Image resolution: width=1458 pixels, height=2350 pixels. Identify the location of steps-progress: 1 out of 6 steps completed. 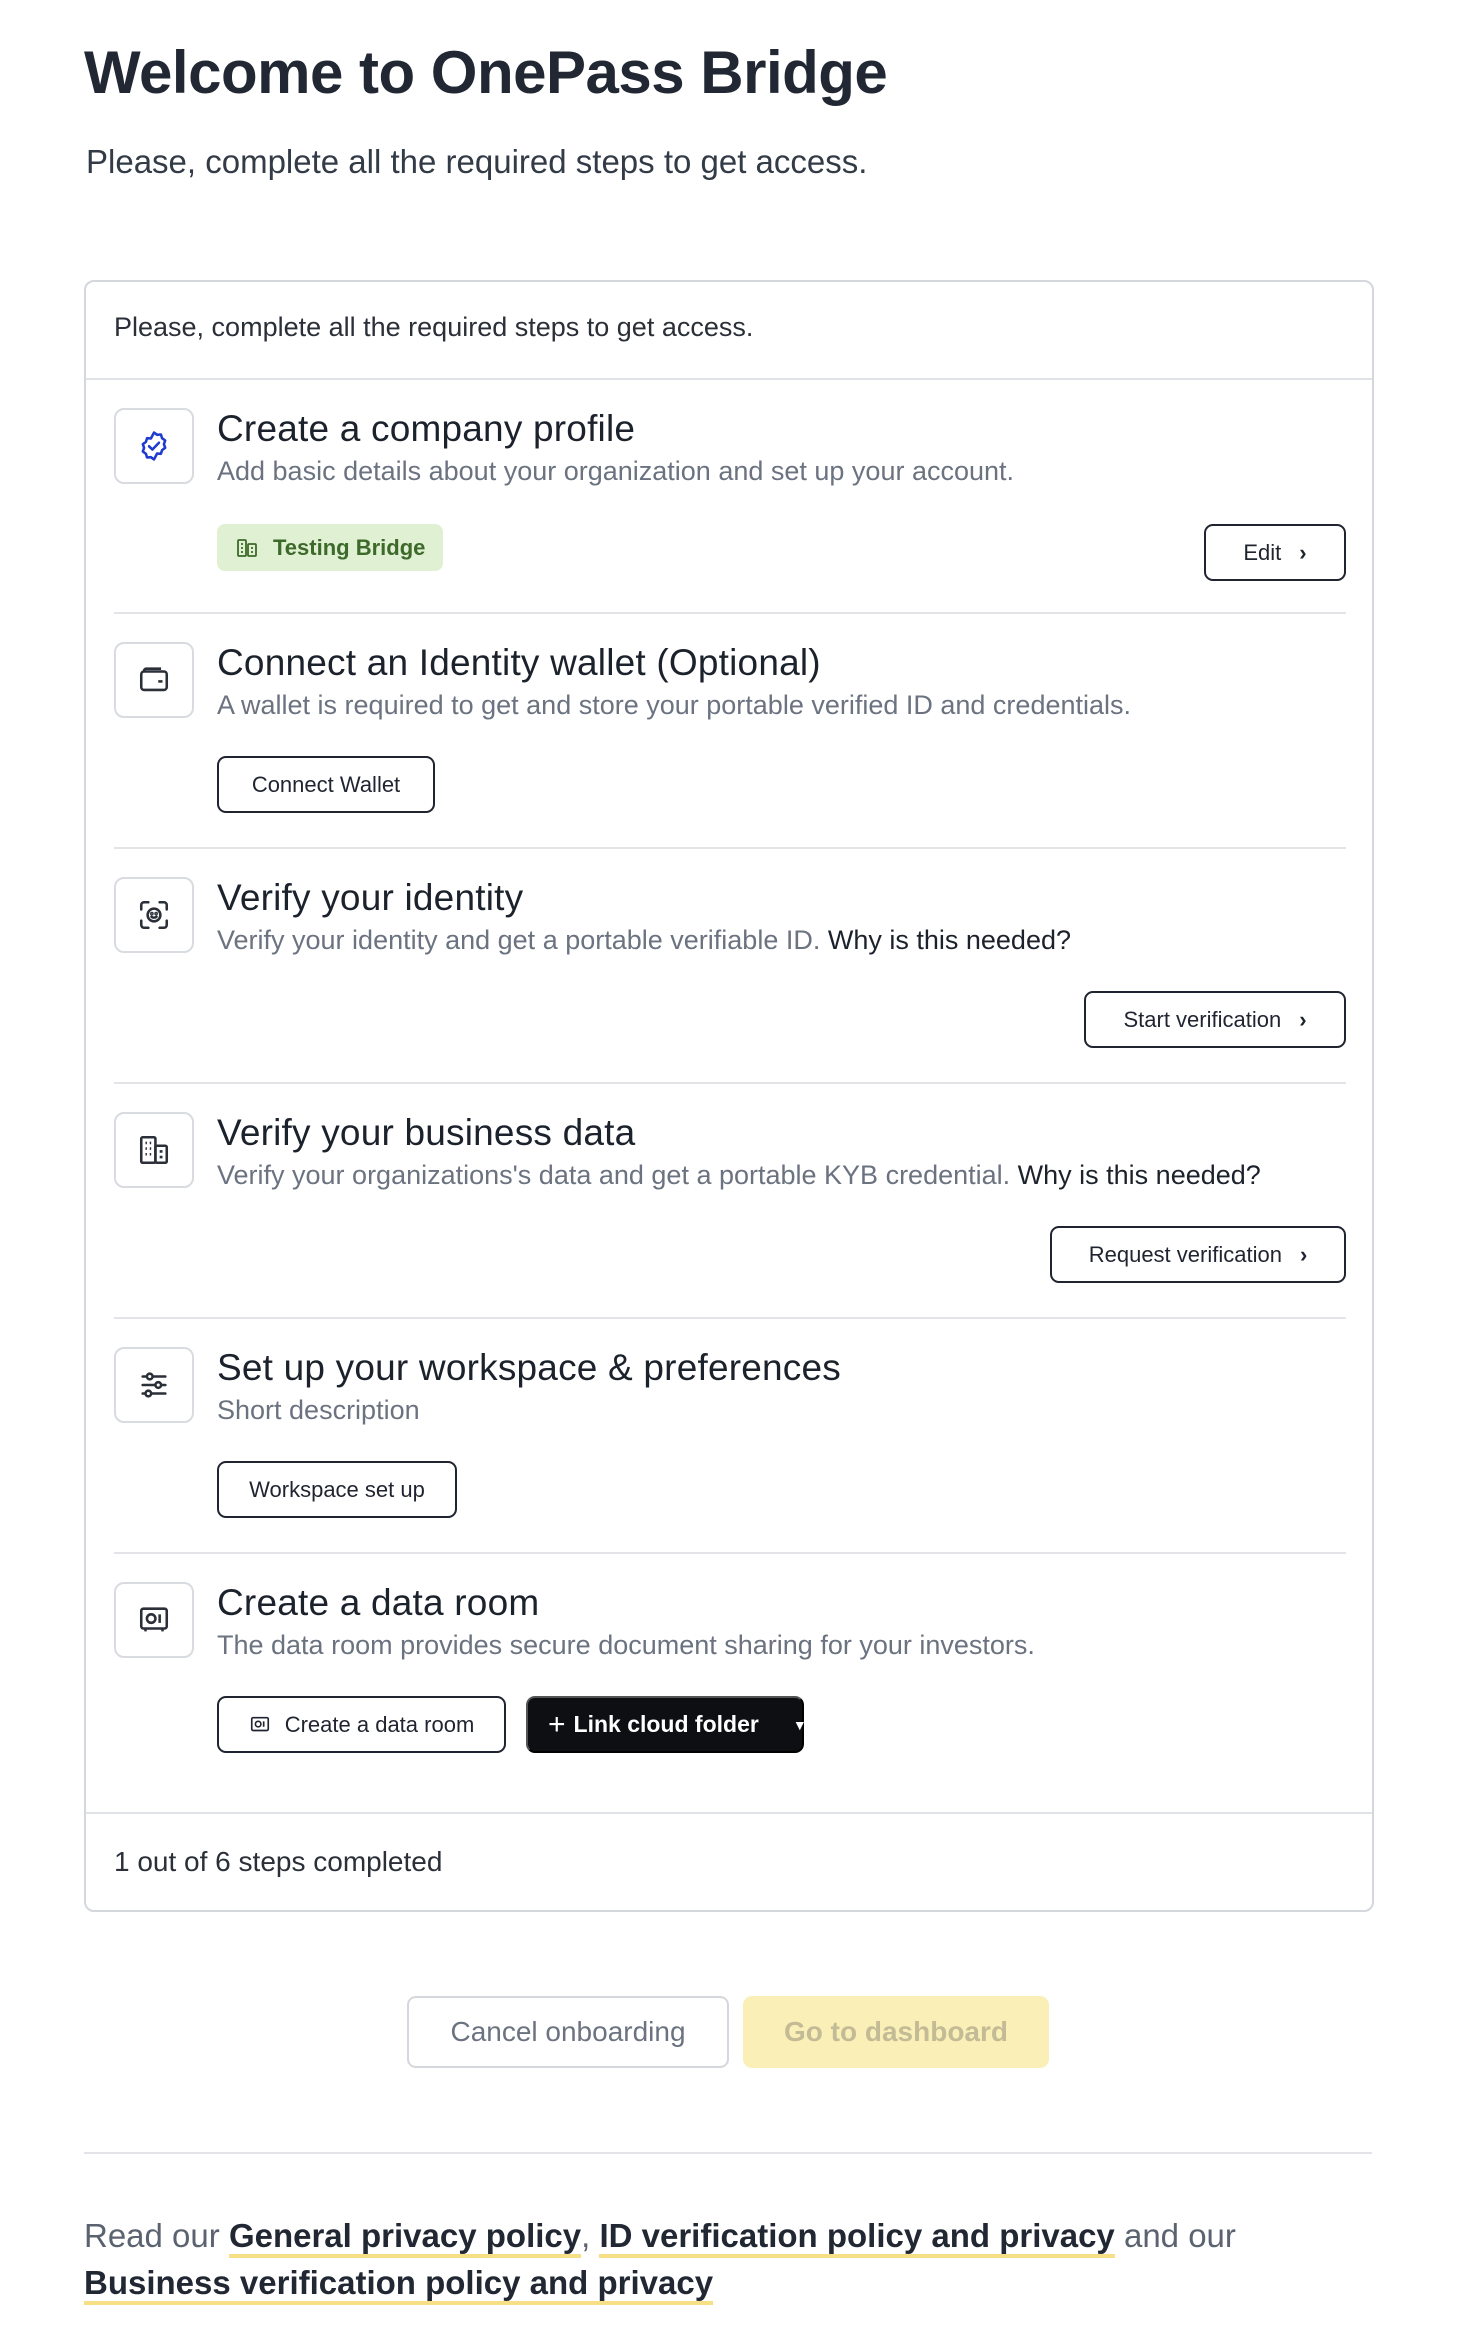
(729, 1861).